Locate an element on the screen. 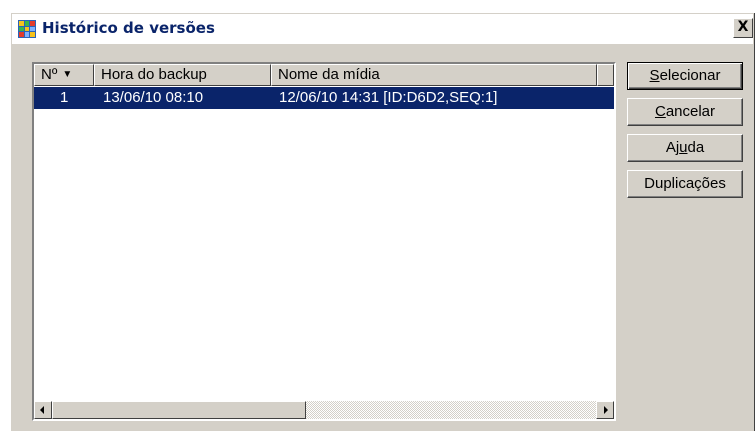 The width and height of the screenshot is (755, 431). sort-desc-icon: ▼ is located at coordinates (67, 74).